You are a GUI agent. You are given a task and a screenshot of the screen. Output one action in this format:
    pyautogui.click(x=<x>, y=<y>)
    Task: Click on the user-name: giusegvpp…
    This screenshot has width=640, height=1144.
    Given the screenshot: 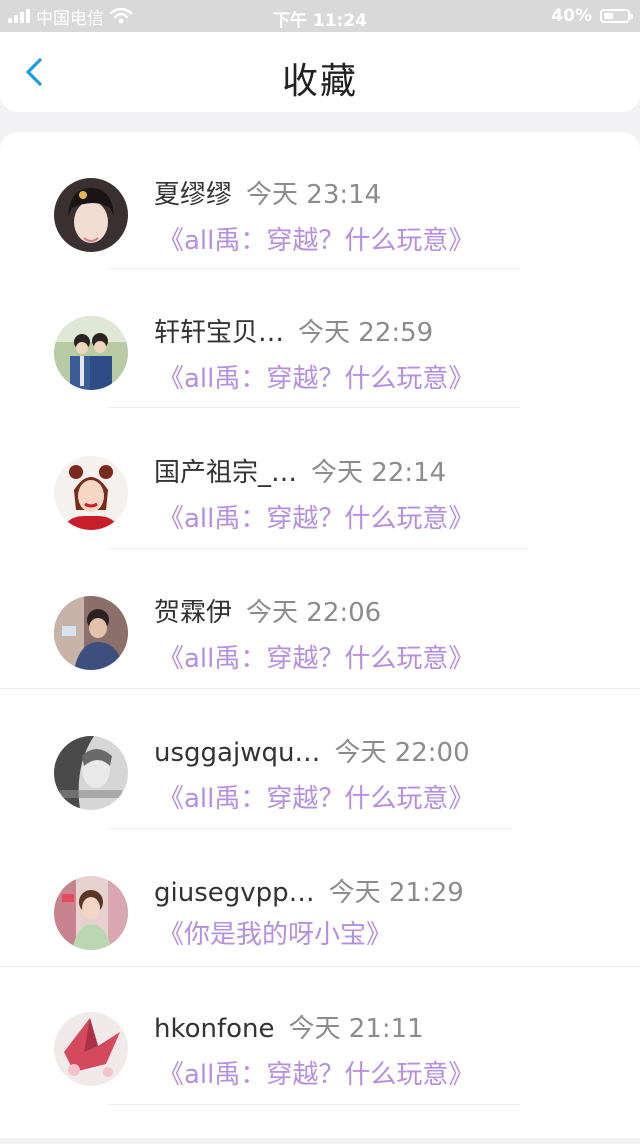 What is the action you would take?
    pyautogui.click(x=234, y=893)
    